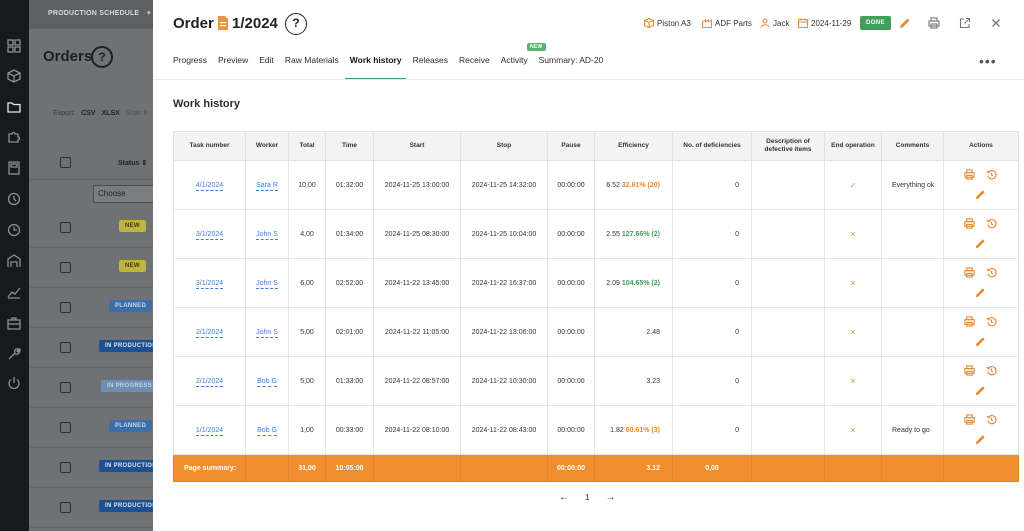 This screenshot has height=531, width=1024. What do you see at coordinates (765, 23) in the screenshot?
I see `user-icon` at bounding box center [765, 23].